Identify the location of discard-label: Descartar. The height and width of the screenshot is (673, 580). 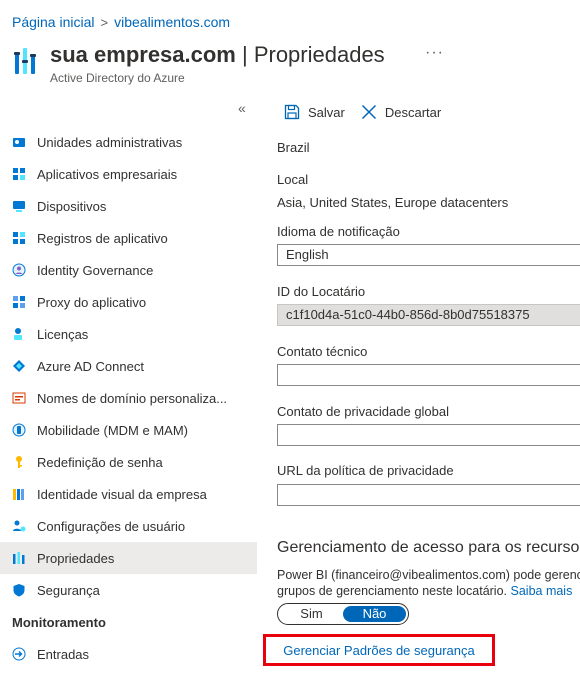
(413, 112).